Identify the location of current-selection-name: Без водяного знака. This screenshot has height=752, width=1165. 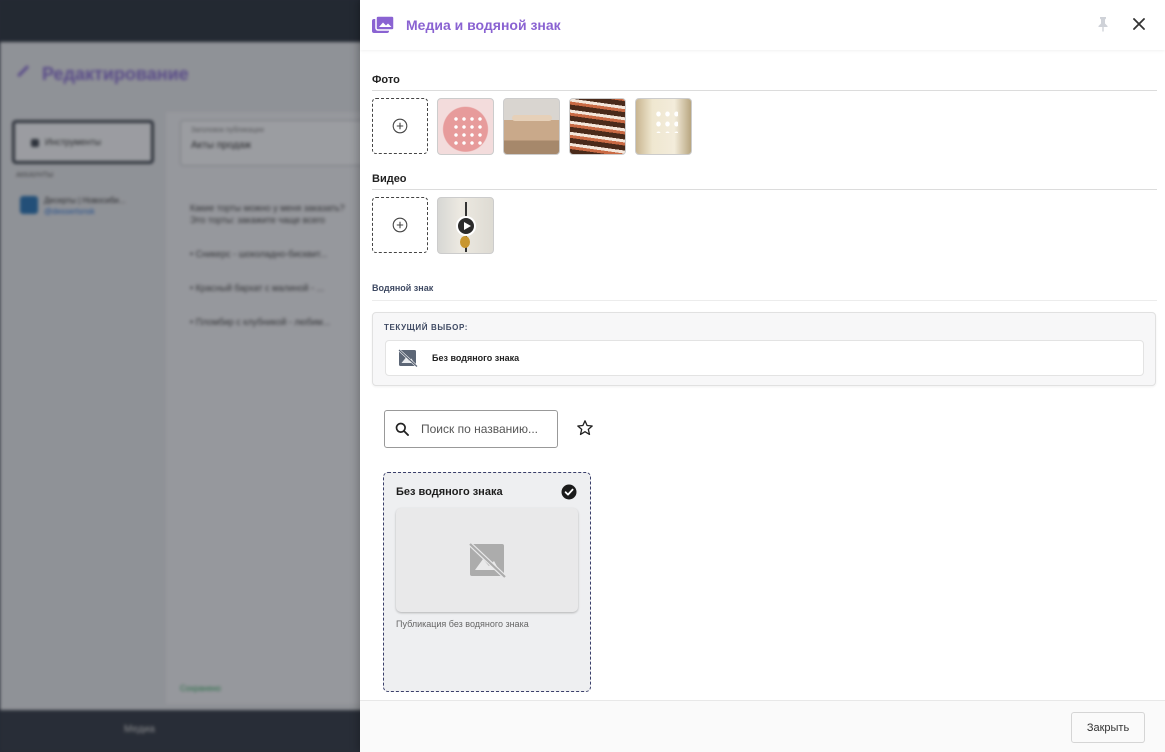
(476, 358).